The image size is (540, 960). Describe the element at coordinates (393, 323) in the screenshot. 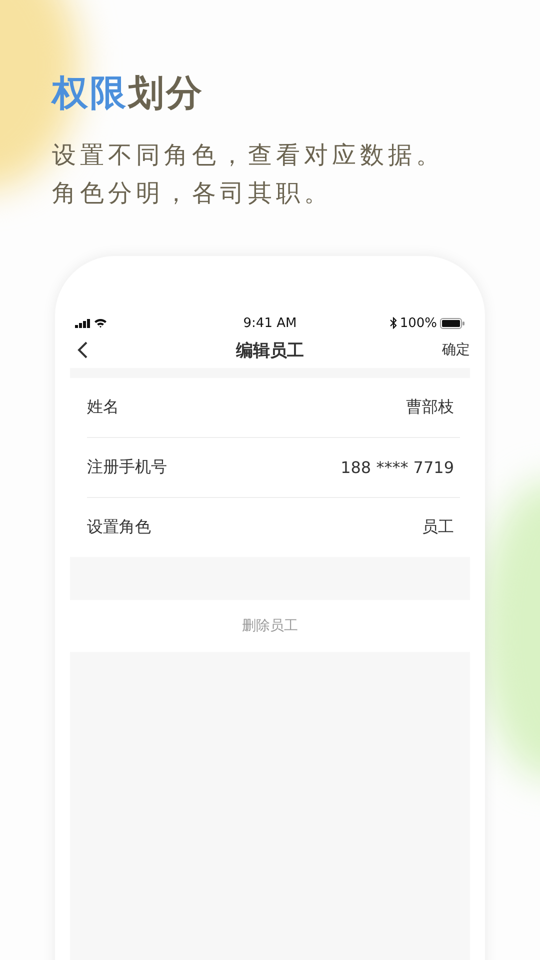

I see `bluetooth-icon` at that location.